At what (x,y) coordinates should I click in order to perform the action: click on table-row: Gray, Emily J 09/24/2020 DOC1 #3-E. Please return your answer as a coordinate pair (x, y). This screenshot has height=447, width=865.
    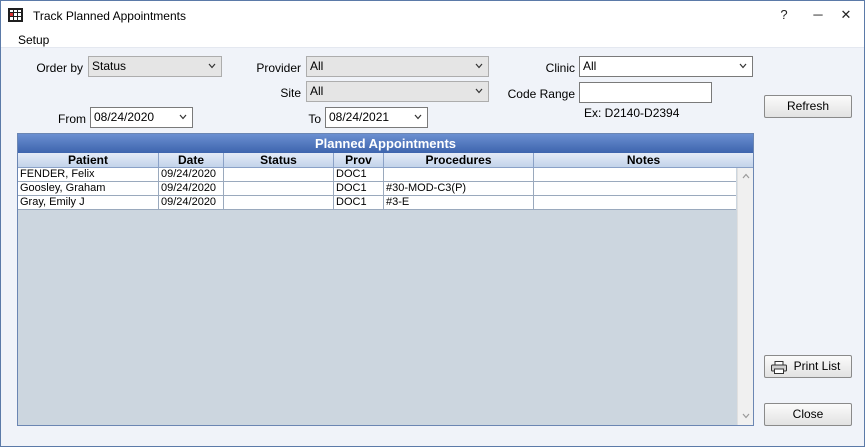
    Looking at the image, I should click on (377, 203).